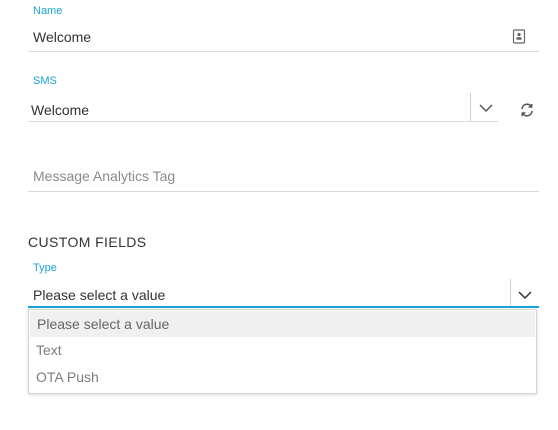 The image size is (558, 430). I want to click on type-label: Type, so click(45, 268).